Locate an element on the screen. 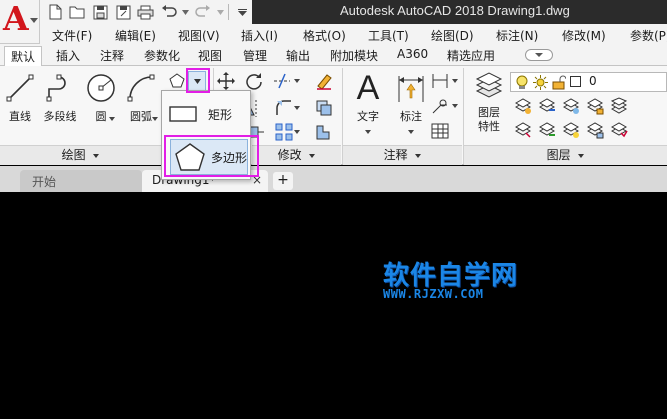 This screenshot has height=419, width=667. layers-panel-title: 图层 is located at coordinates (565, 155).